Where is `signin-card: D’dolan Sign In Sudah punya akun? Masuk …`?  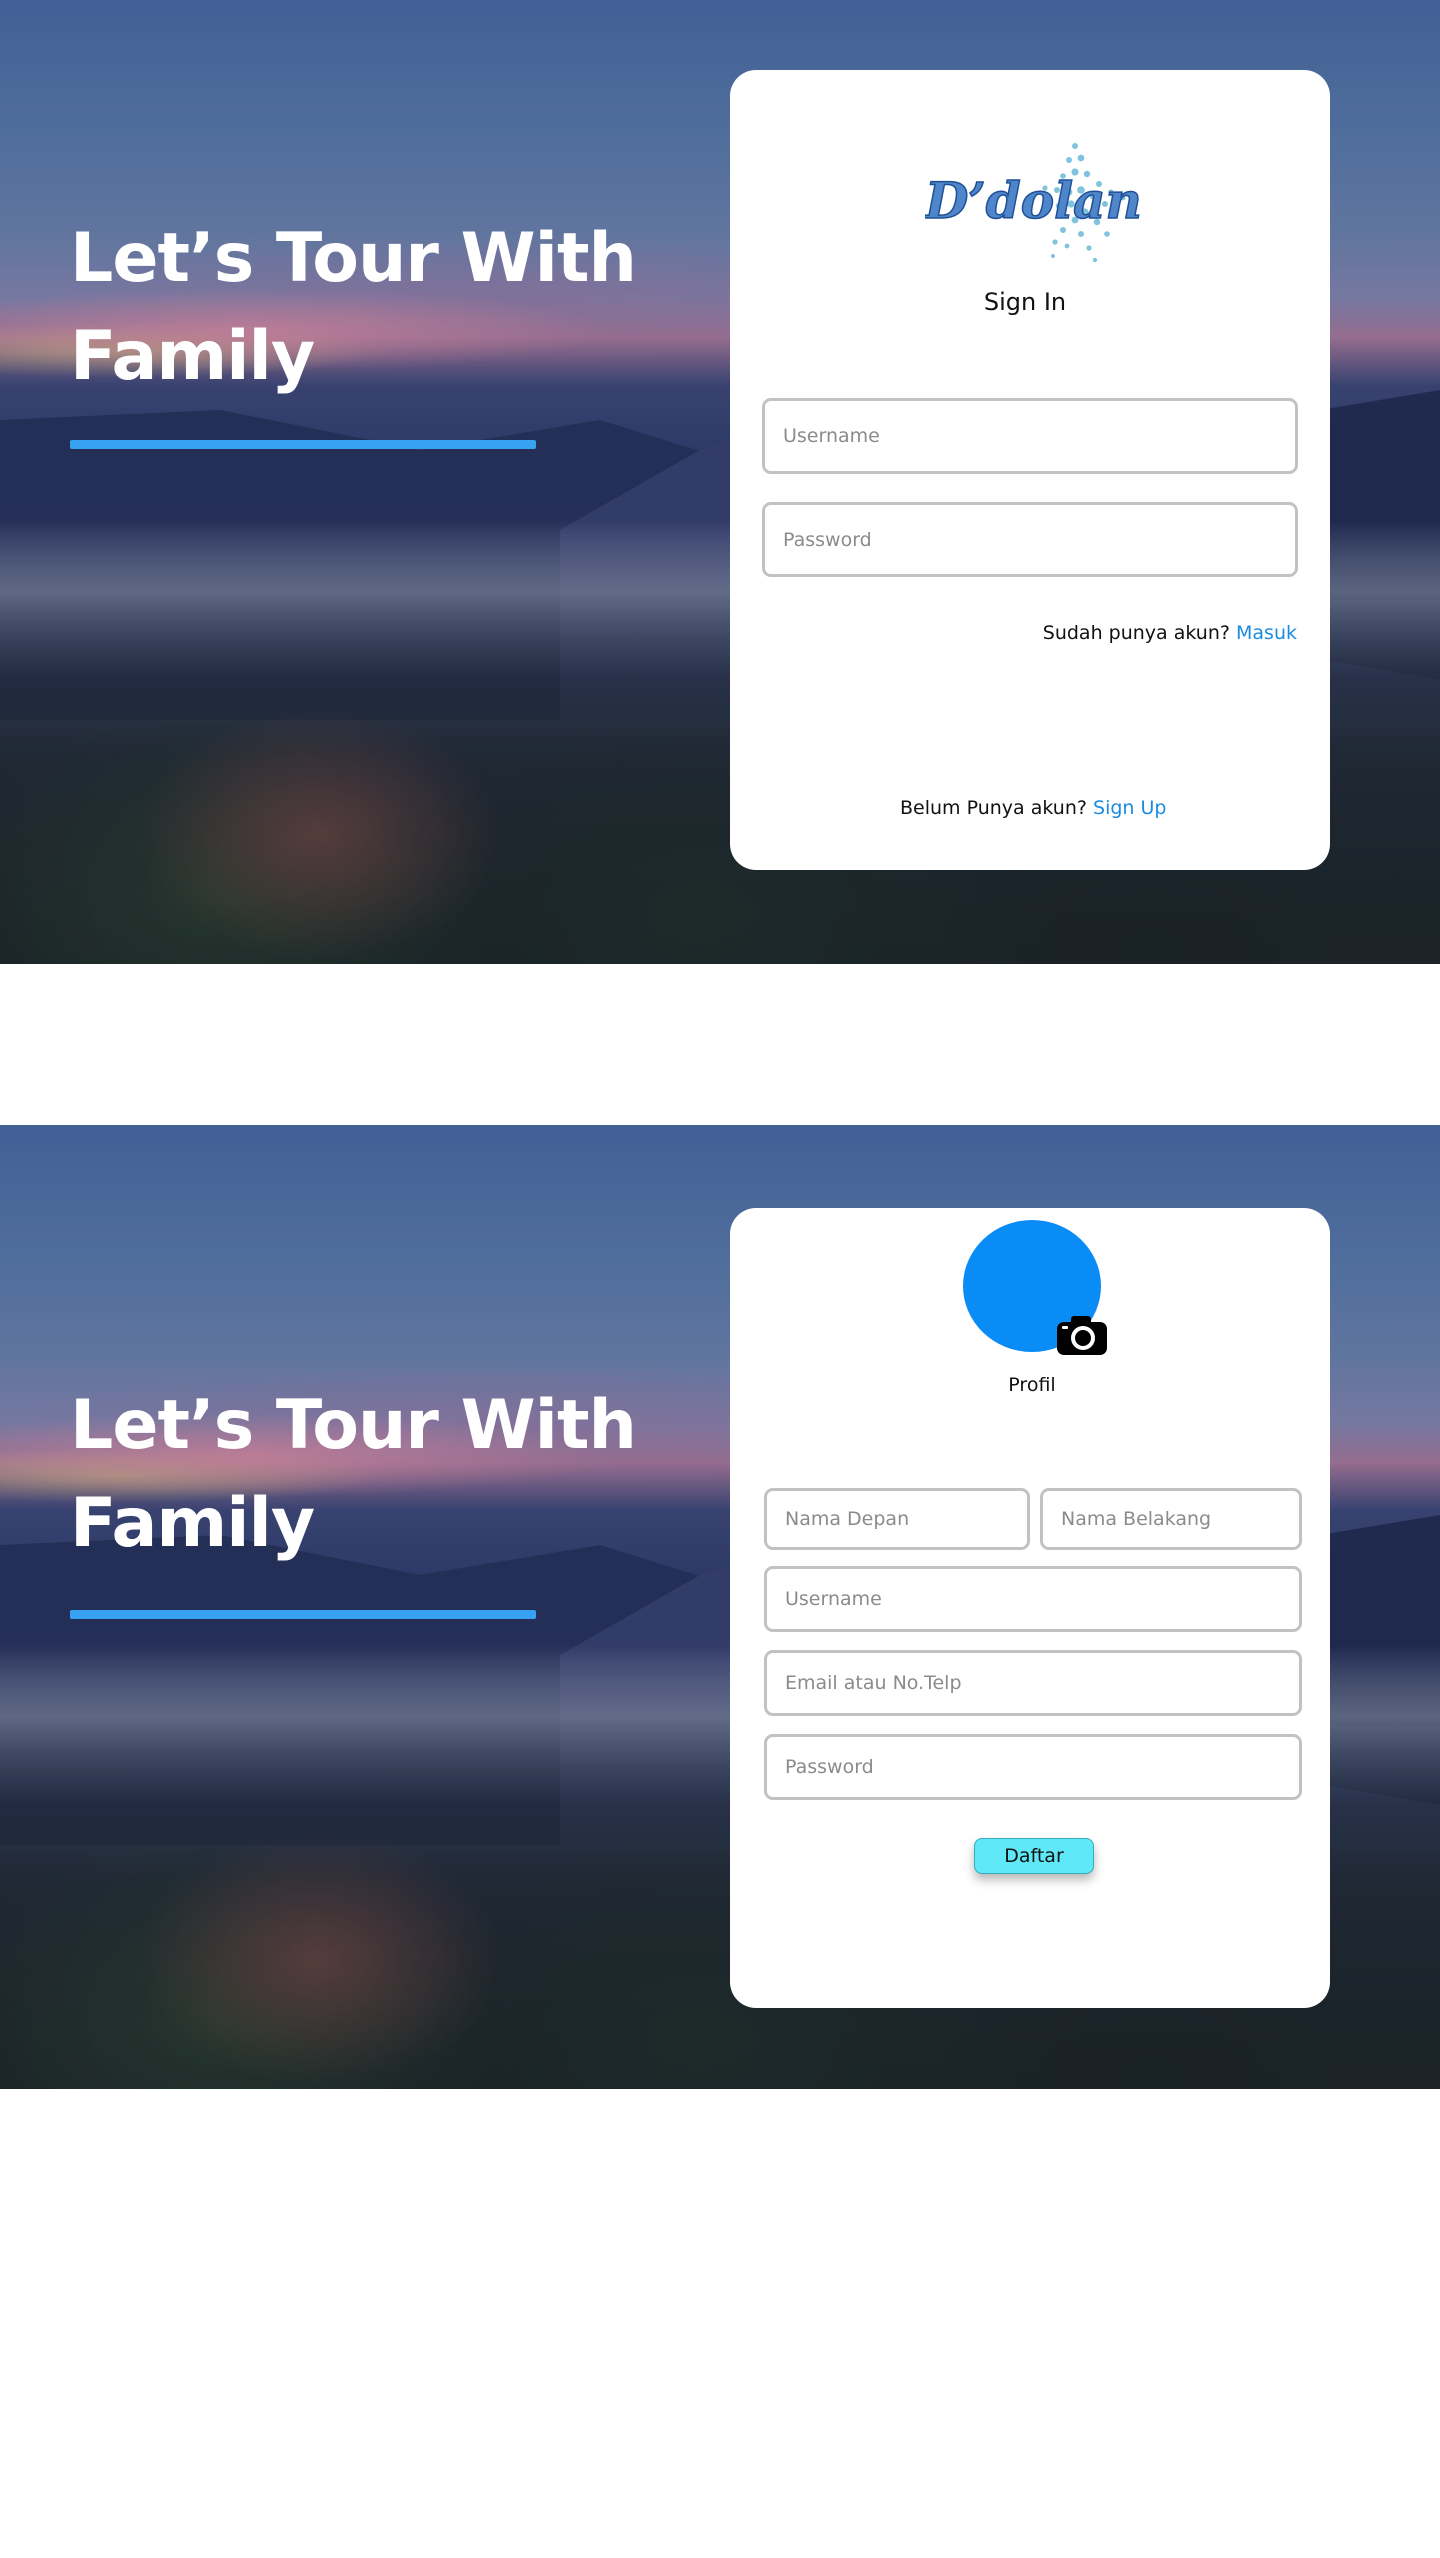 signin-card: D’dolan Sign In Sudah punya akun? Masuk … is located at coordinates (1030, 470).